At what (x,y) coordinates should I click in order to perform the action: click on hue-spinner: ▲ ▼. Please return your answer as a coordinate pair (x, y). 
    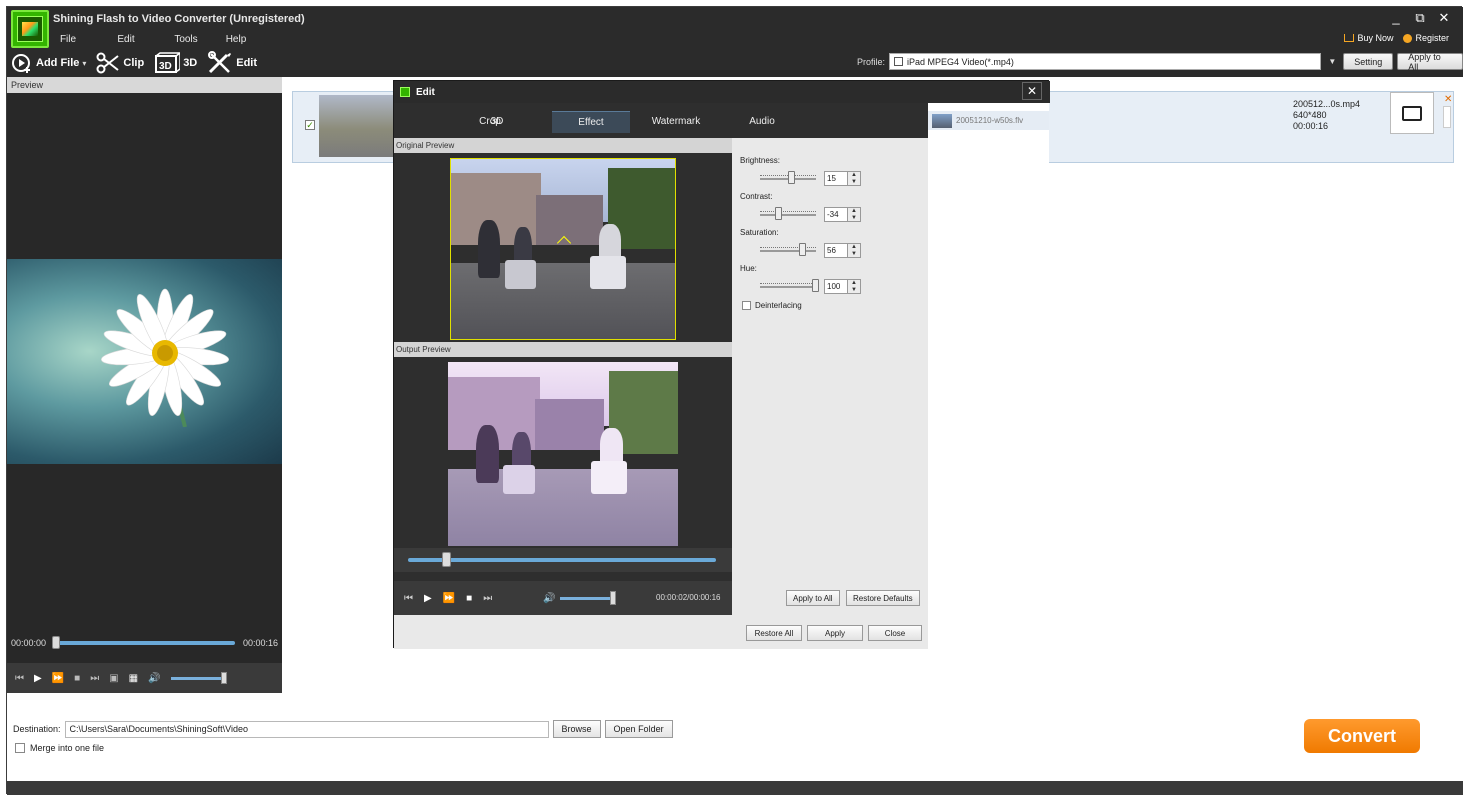
    Looking at the image, I should click on (854, 286).